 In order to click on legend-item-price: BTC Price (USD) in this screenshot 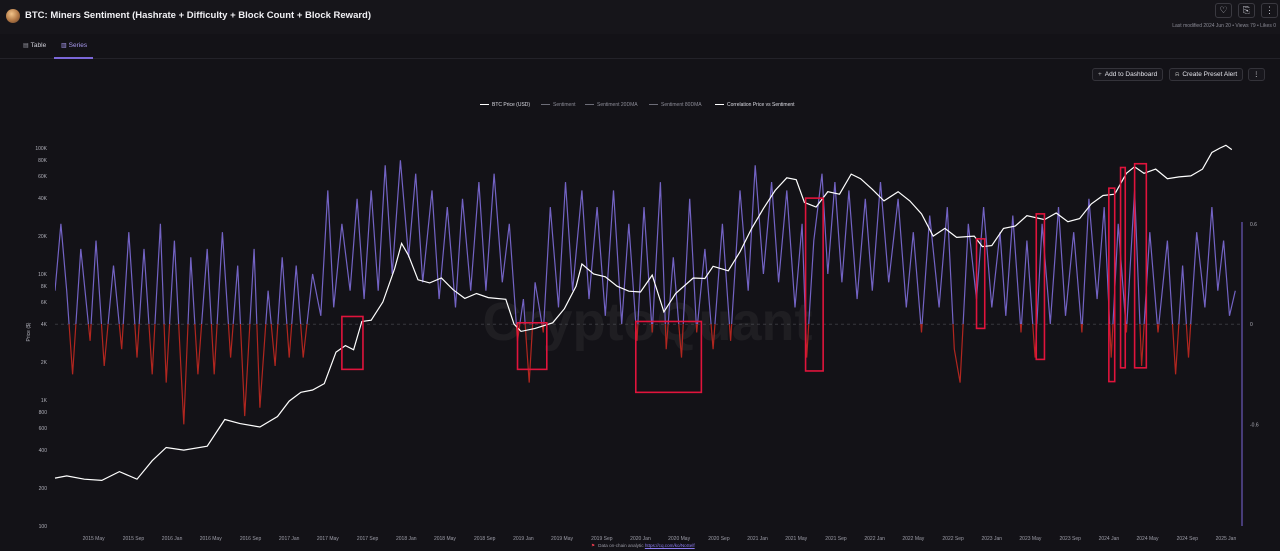, I will do `click(505, 105)`.